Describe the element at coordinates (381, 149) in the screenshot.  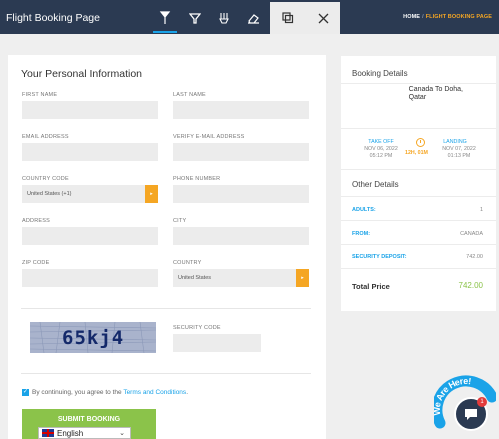
I see `takeoff-date: NOV 06, 2022` at that location.